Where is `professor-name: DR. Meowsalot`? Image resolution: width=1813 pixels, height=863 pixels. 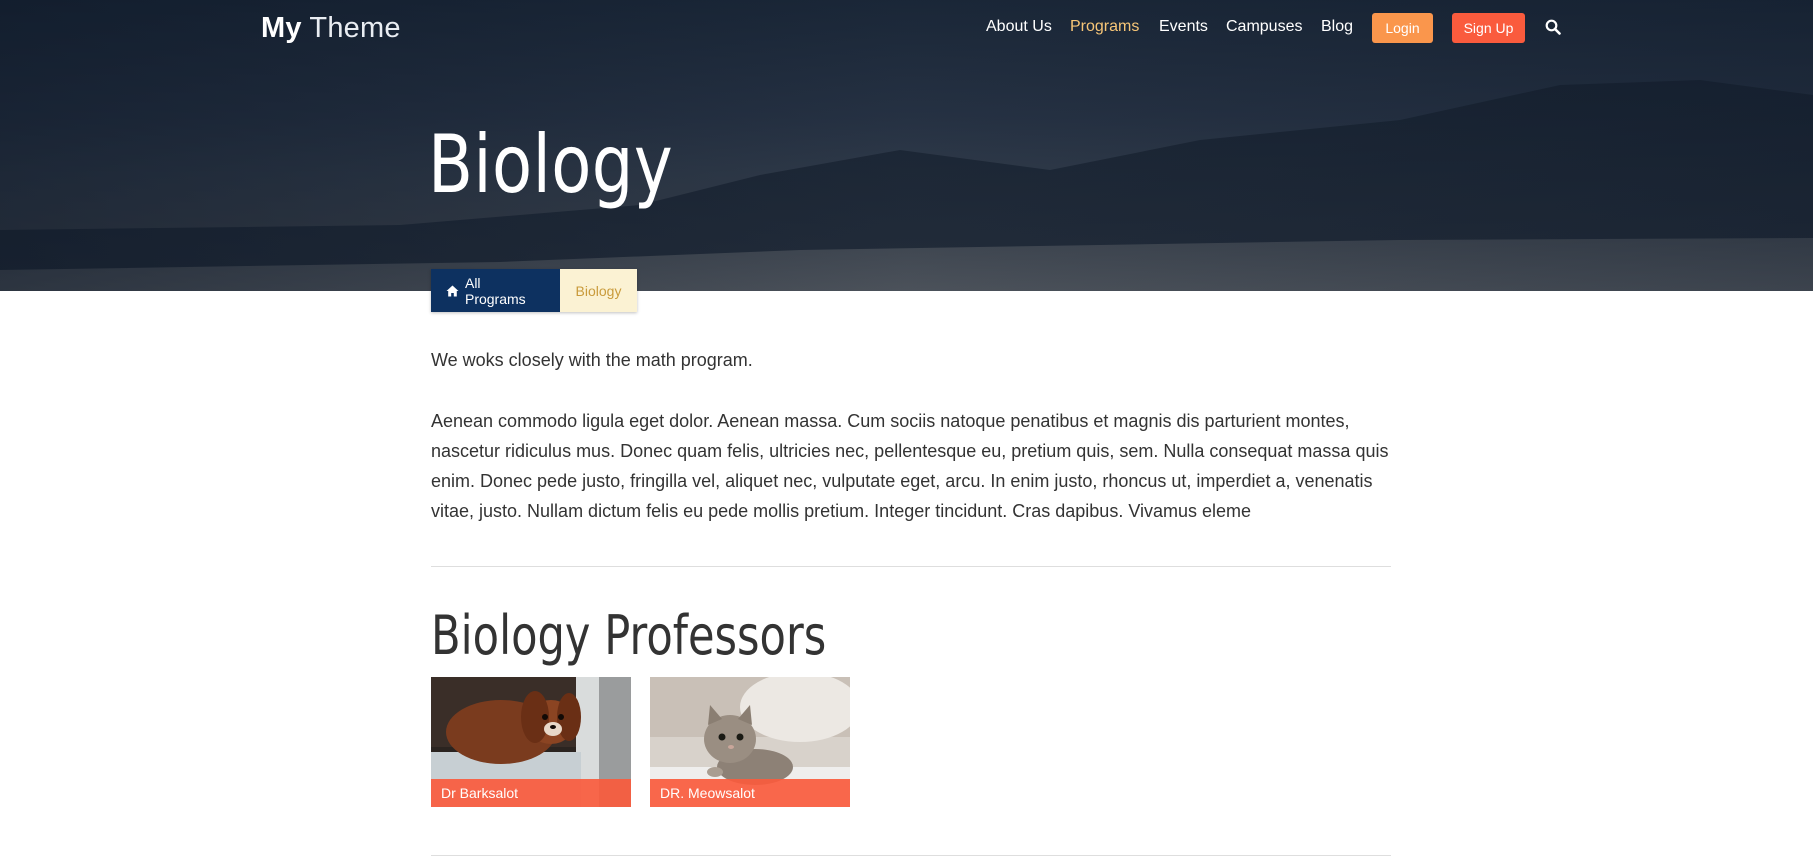 professor-name: DR. Meowsalot is located at coordinates (750, 793).